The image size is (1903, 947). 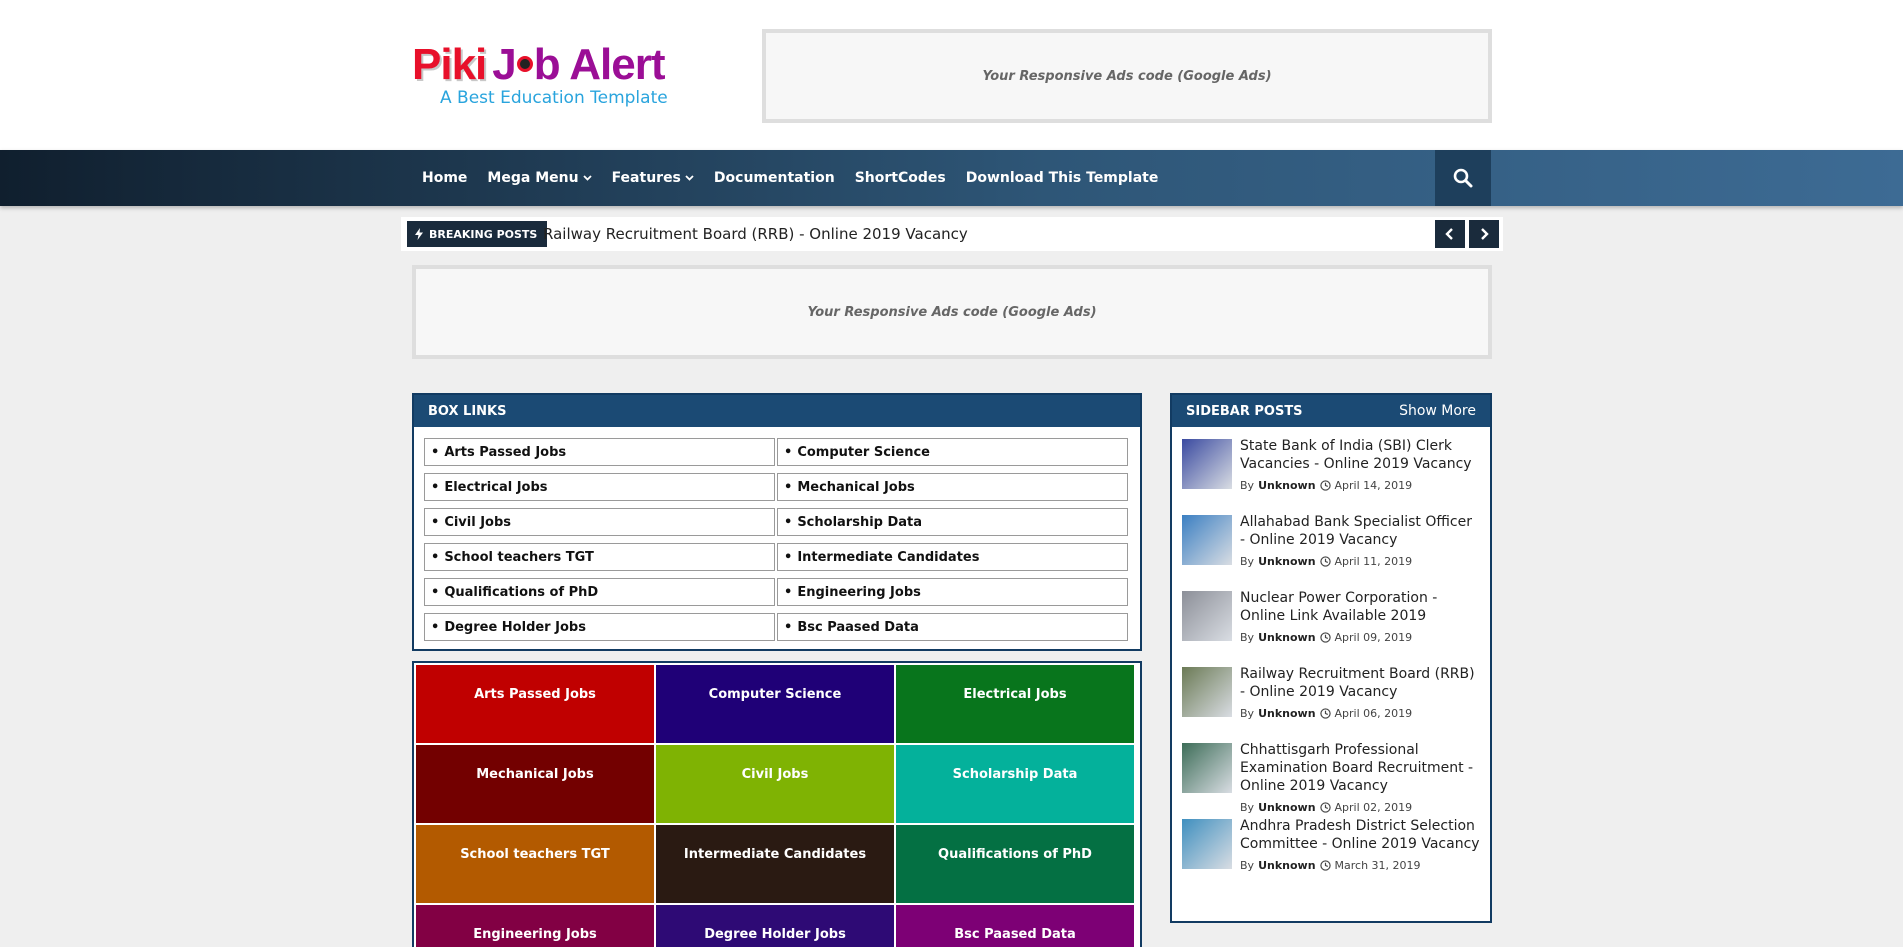 What do you see at coordinates (888, 557) in the screenshot?
I see `box-link-label: Intermediate Candidates` at bounding box center [888, 557].